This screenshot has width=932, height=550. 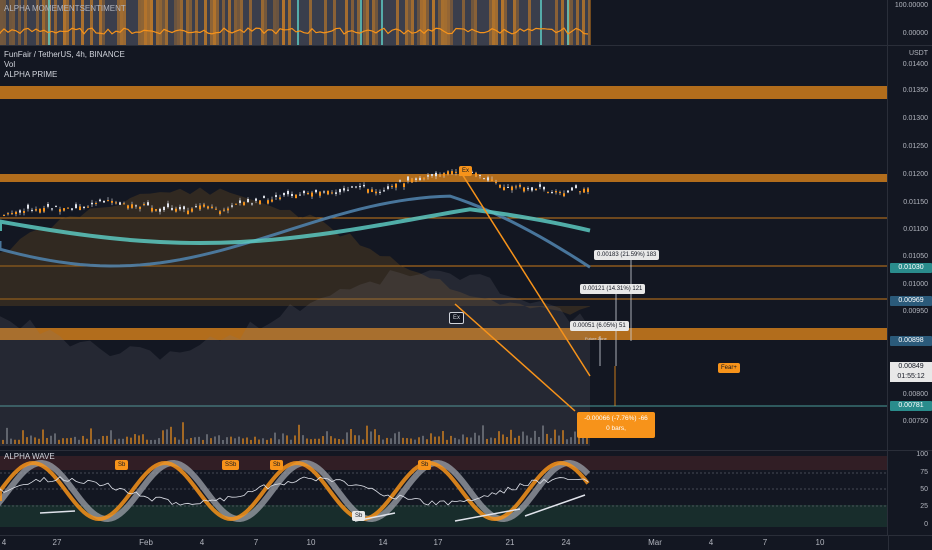 What do you see at coordinates (425, 465) in the screenshot?
I see `wave-signal-label: Sb` at bounding box center [425, 465].